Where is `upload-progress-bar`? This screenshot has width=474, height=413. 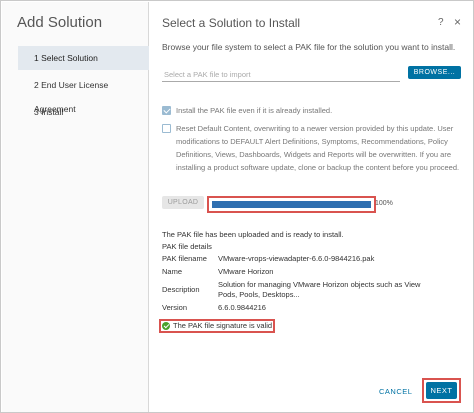
upload-progress-bar is located at coordinates (291, 204).